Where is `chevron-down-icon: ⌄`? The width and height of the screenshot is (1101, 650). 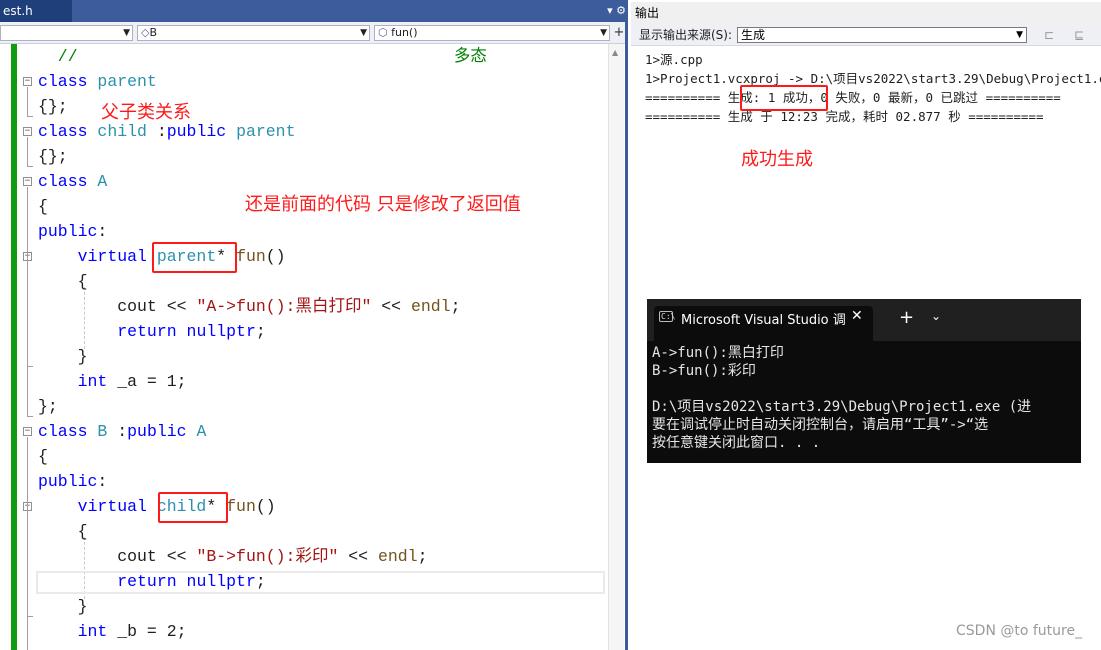
chevron-down-icon: ⌄ is located at coordinates (936, 316).